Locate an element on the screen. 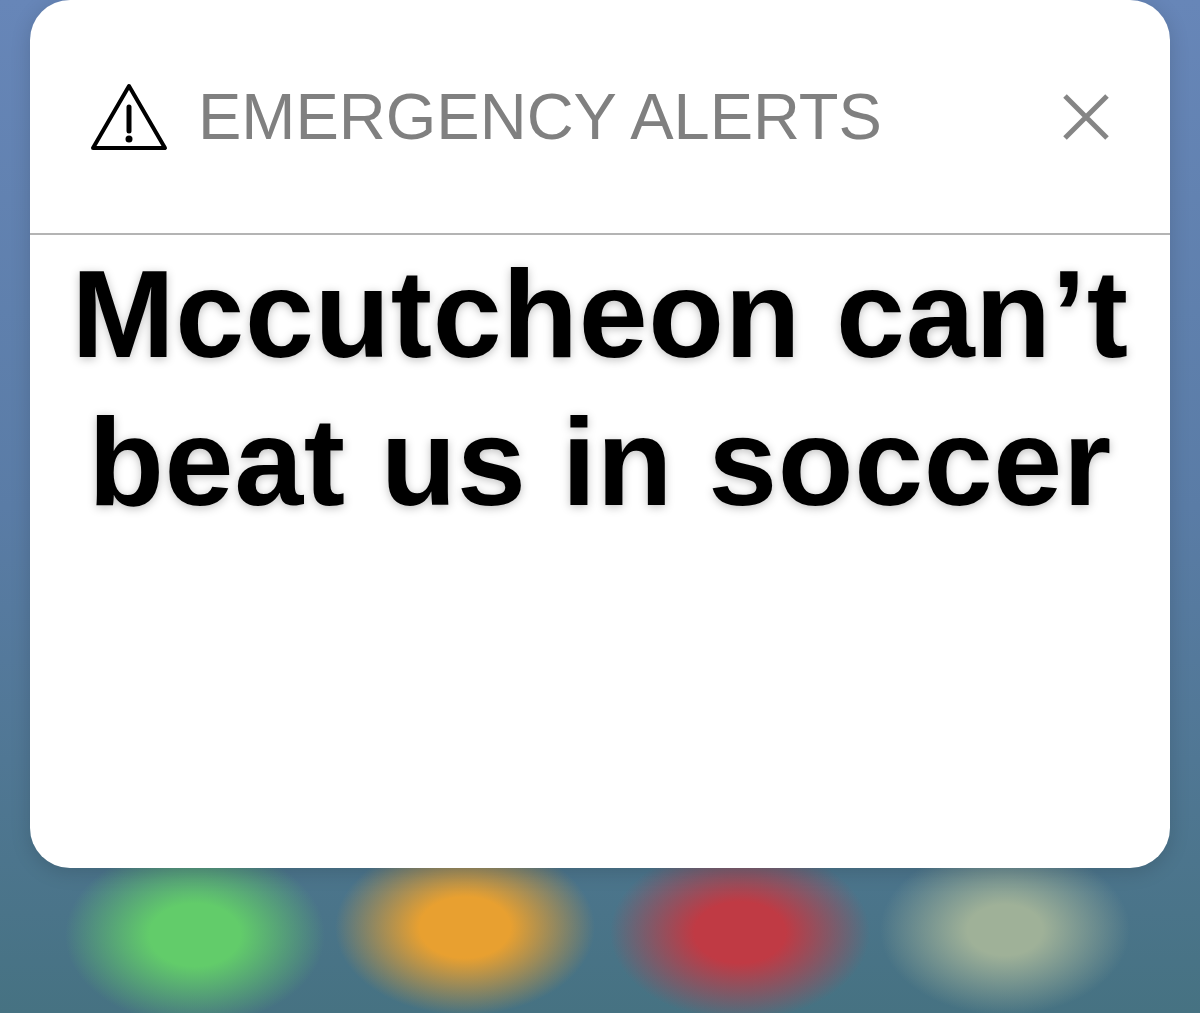  alert-title: EMERGENCY ALERTS is located at coordinates (540, 116).